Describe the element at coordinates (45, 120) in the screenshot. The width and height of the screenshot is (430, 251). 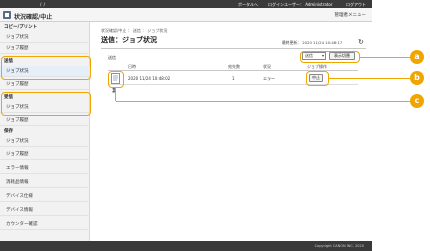
I see `sidebar-item-receive-job-log: ジョブ履歴` at that location.